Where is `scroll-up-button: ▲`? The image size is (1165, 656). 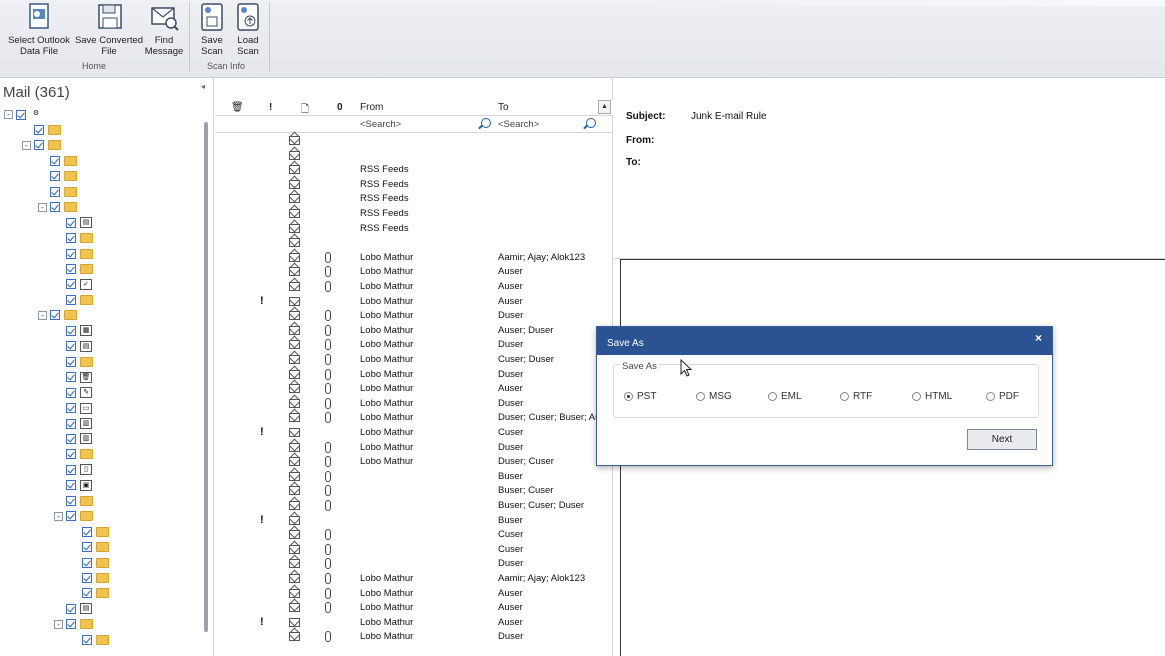
scroll-up-button: ▲ is located at coordinates (604, 107).